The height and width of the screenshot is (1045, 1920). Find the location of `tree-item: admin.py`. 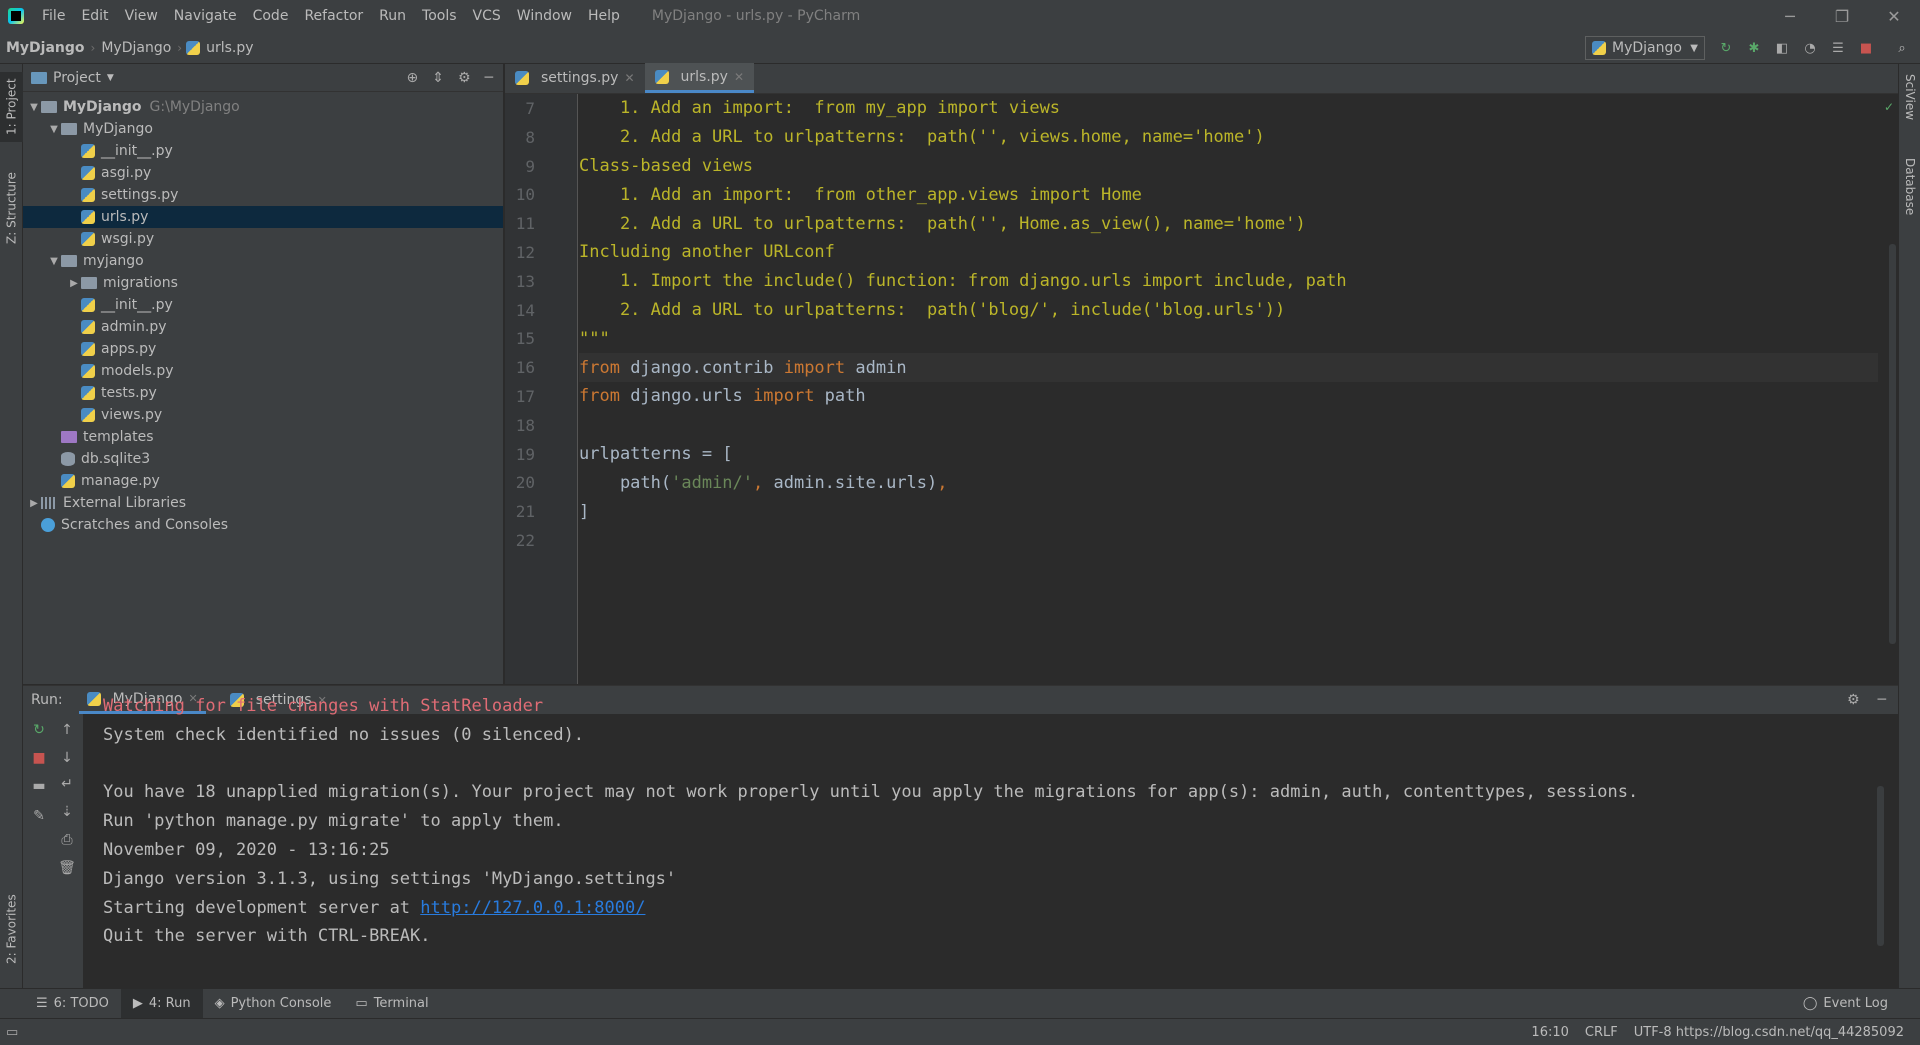

tree-item: admin.py is located at coordinates (263, 327).